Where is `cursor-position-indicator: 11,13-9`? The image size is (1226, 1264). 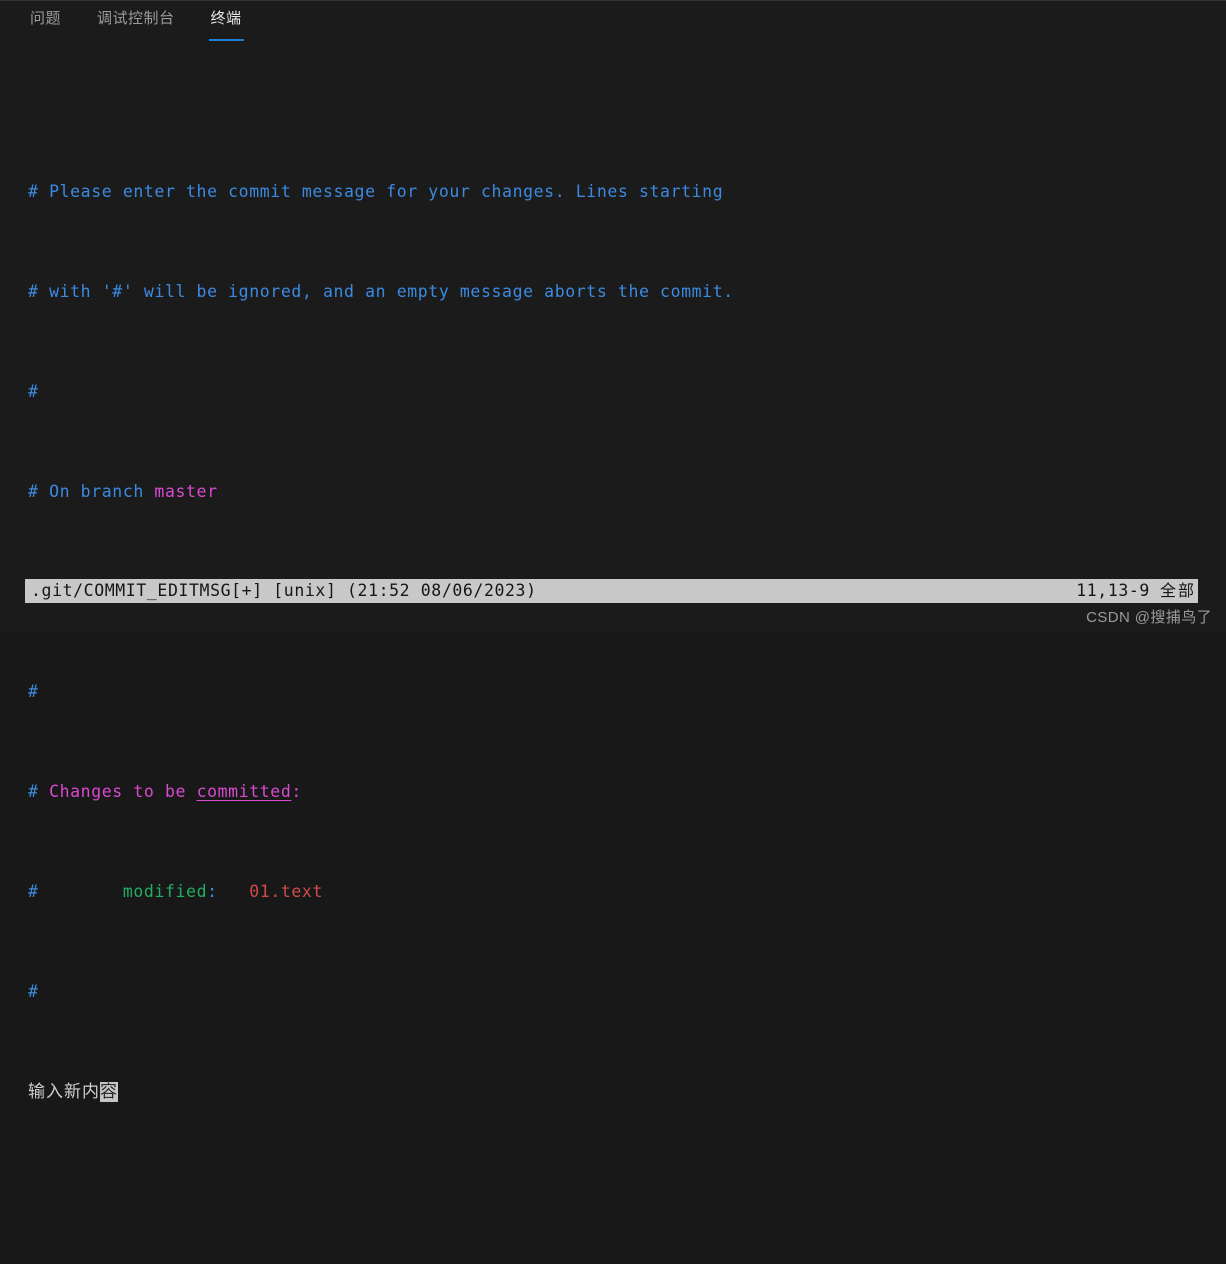
cursor-position-indicator: 11,13-9 is located at coordinates (1113, 590).